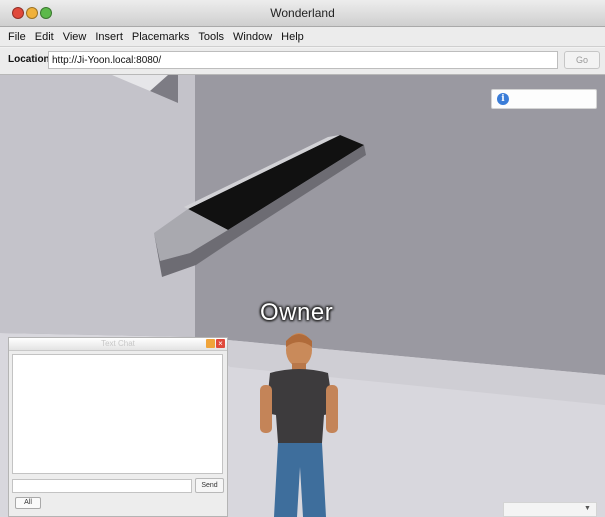 This screenshot has height=517, width=605. What do you see at coordinates (44, 37) in the screenshot?
I see `menu-edit: Edit` at bounding box center [44, 37].